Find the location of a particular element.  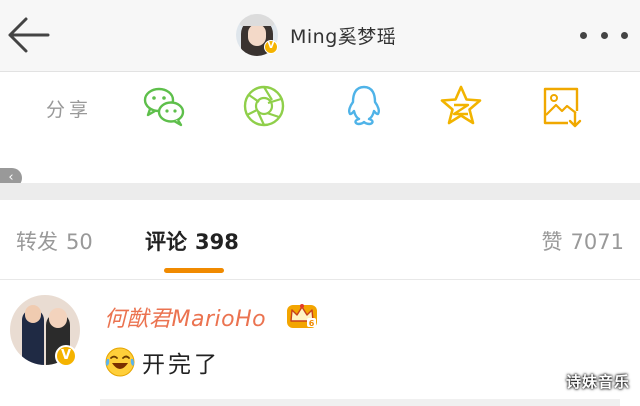

tab-comment-count: 398 is located at coordinates (217, 242).